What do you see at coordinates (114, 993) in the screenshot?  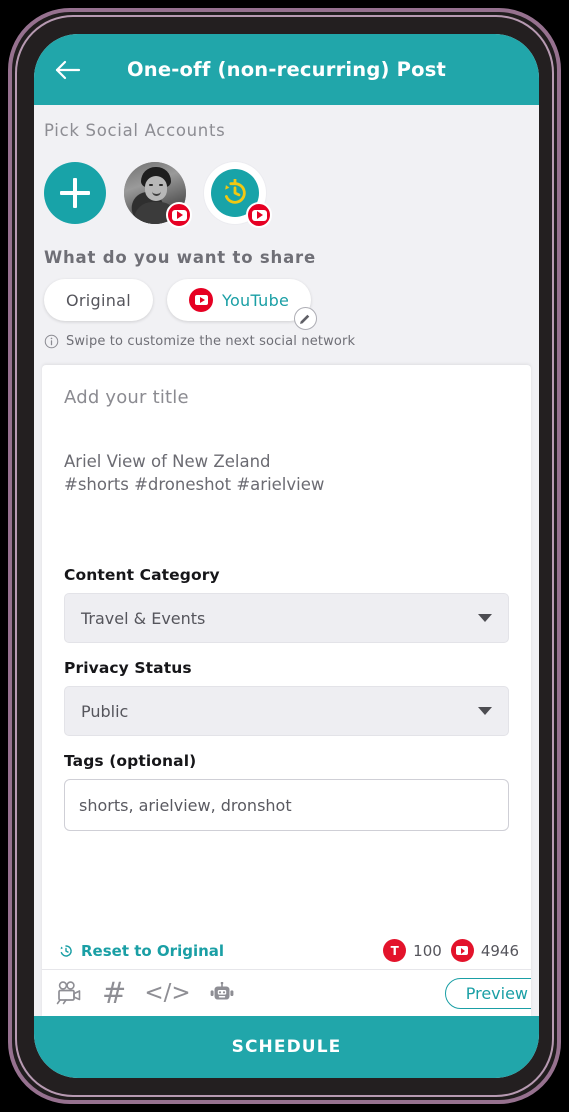 I see `hashtag-icon: #` at bounding box center [114, 993].